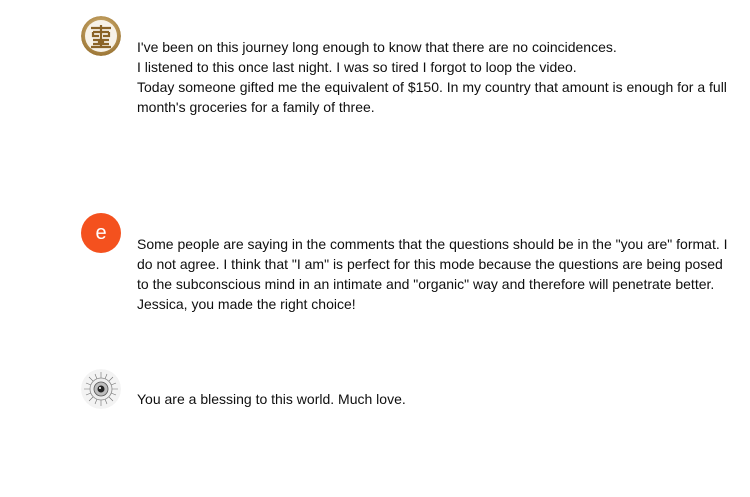  What do you see at coordinates (246, 304) in the screenshot?
I see `comment-line: Jessica, you made the right choice!` at bounding box center [246, 304].